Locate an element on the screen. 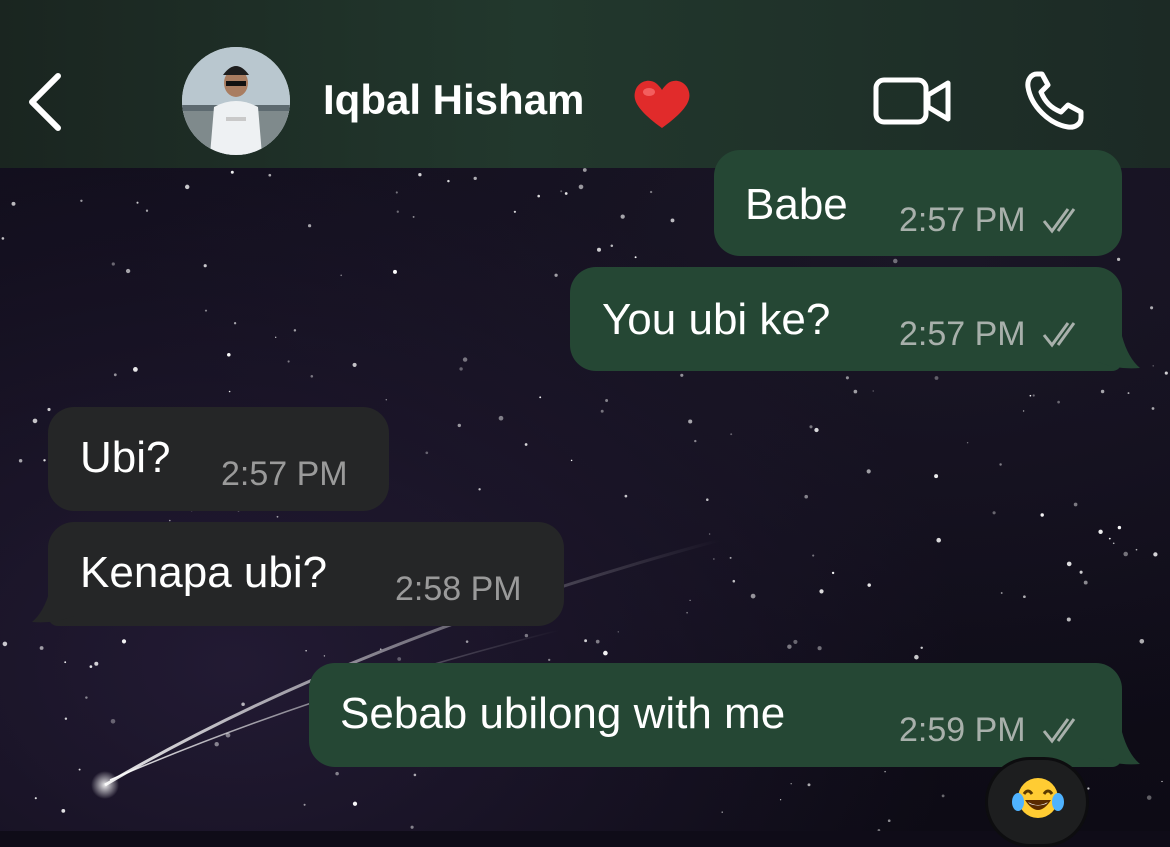 This screenshot has width=1170, height=847. message-text: Kenapa ubi? is located at coordinates (204, 572).